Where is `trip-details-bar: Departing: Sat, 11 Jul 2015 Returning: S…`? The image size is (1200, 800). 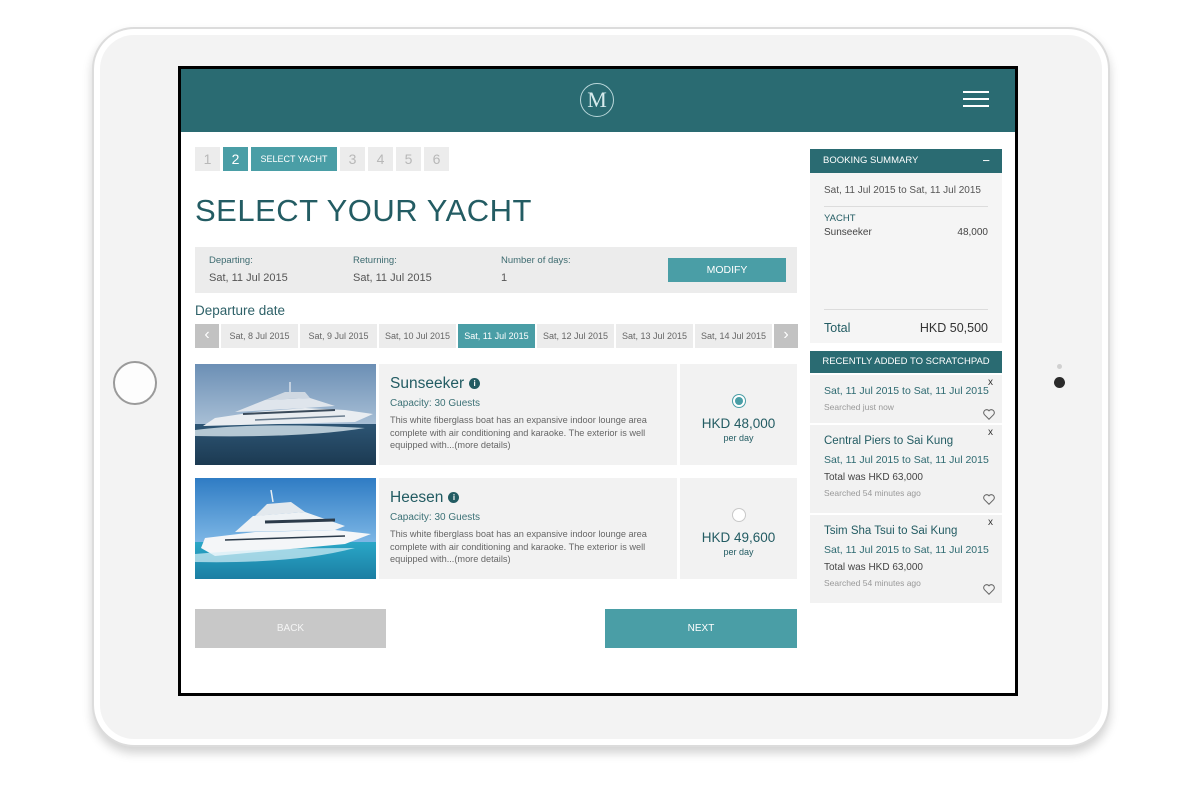 trip-details-bar: Departing: Sat, 11 Jul 2015 Returning: S… is located at coordinates (496, 270).